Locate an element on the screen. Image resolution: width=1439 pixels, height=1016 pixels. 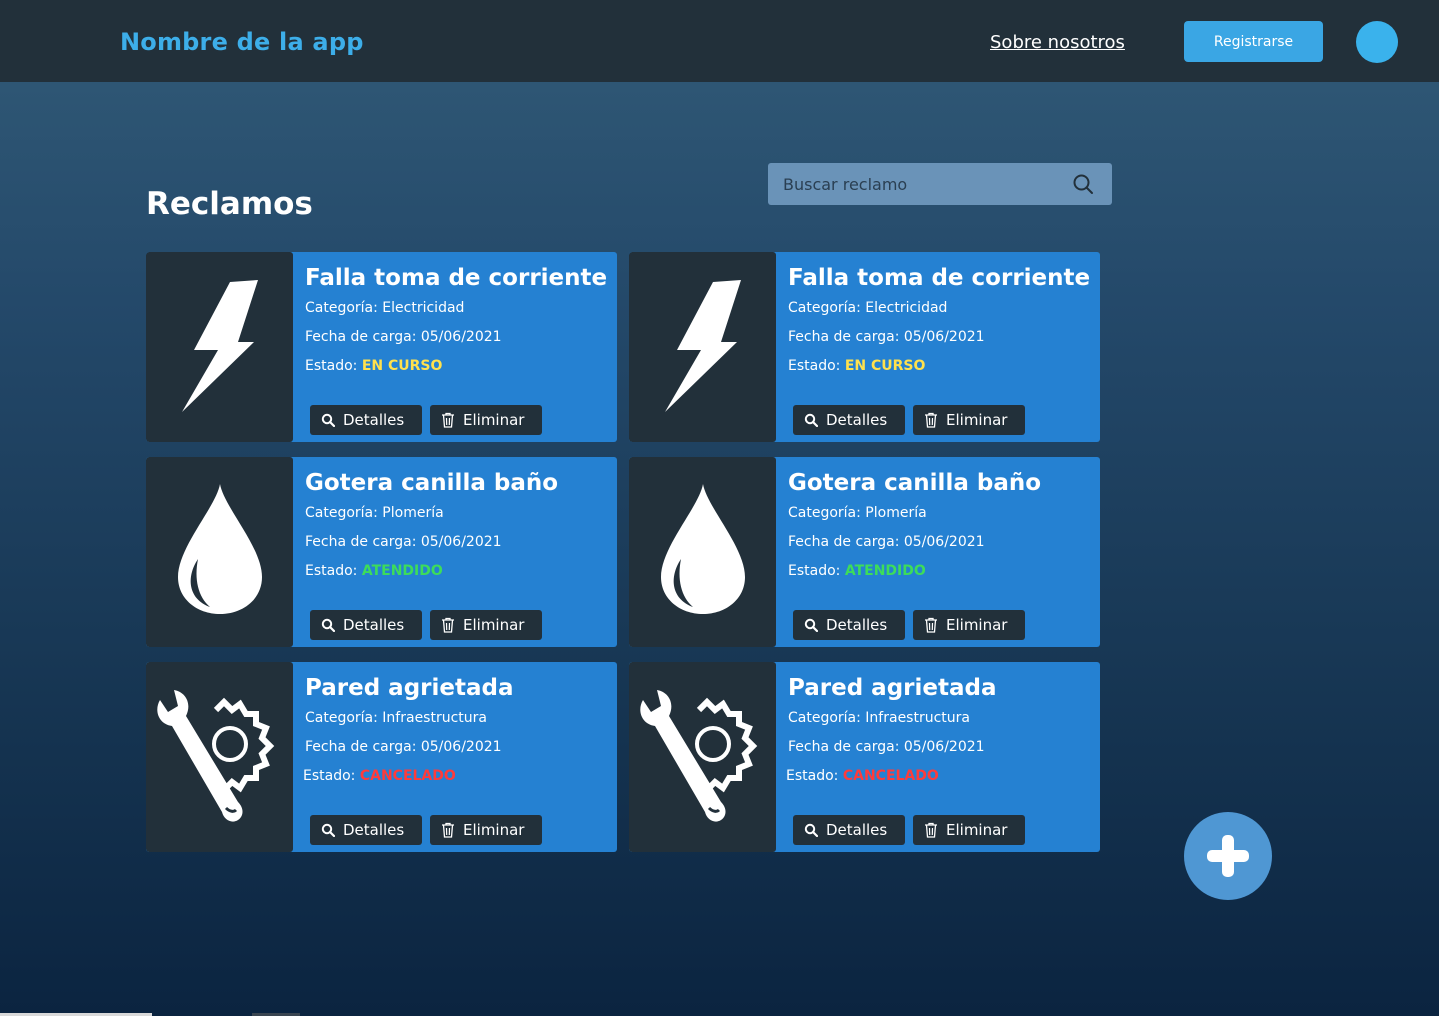
plus-icon is located at coordinates (1228, 856).